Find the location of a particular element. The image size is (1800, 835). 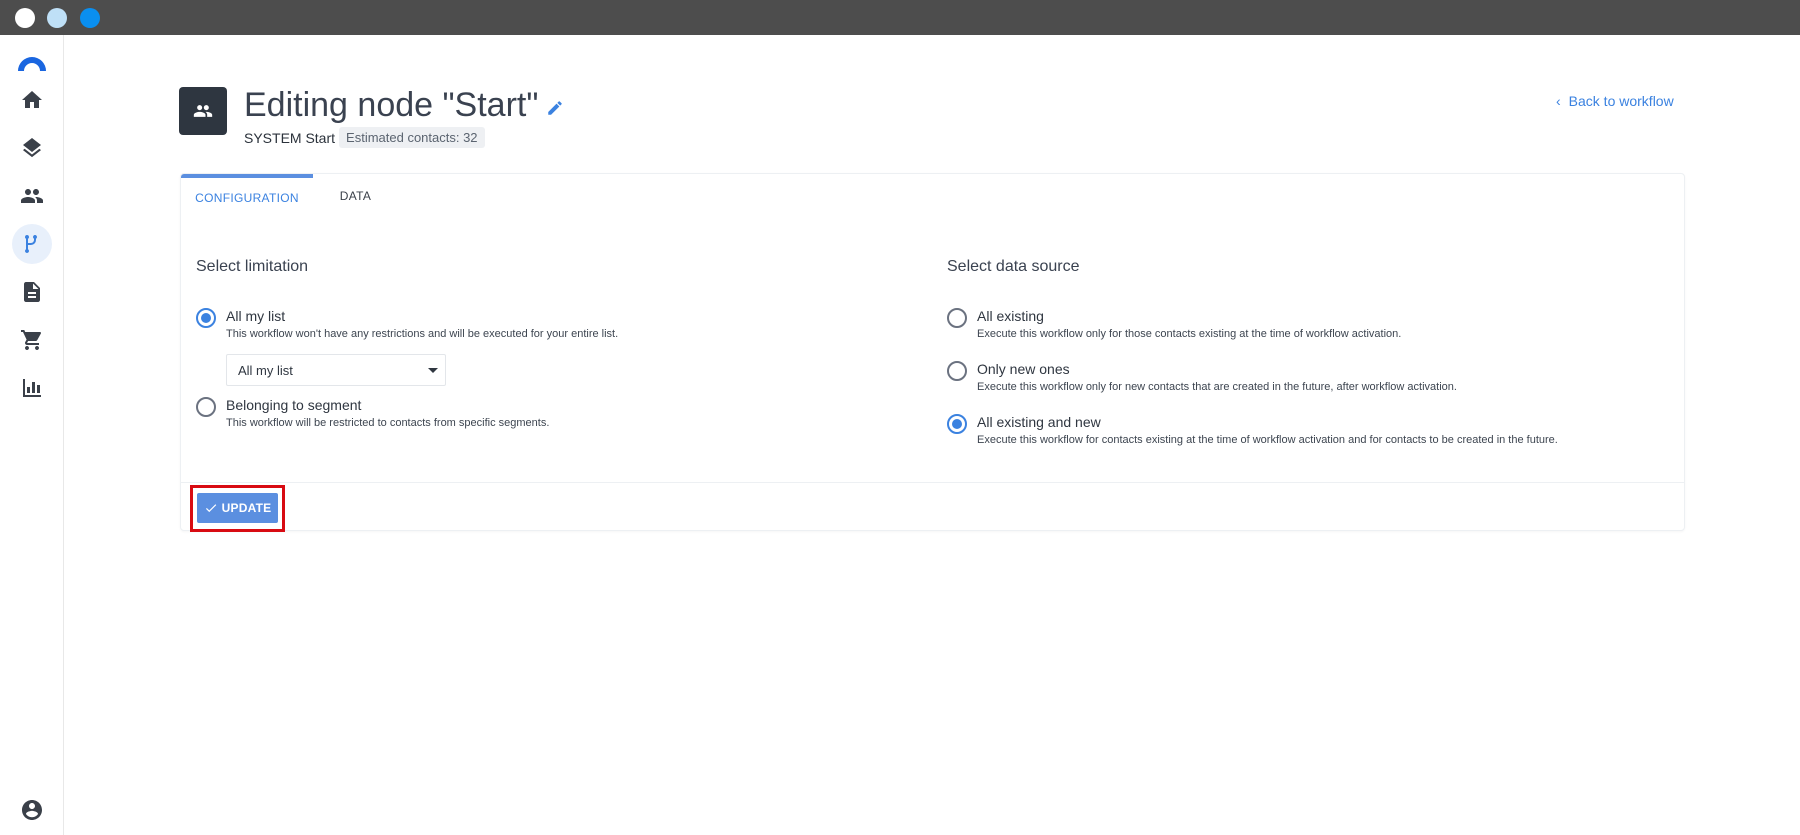

sidebar-item-contacts is located at coordinates (32, 196).